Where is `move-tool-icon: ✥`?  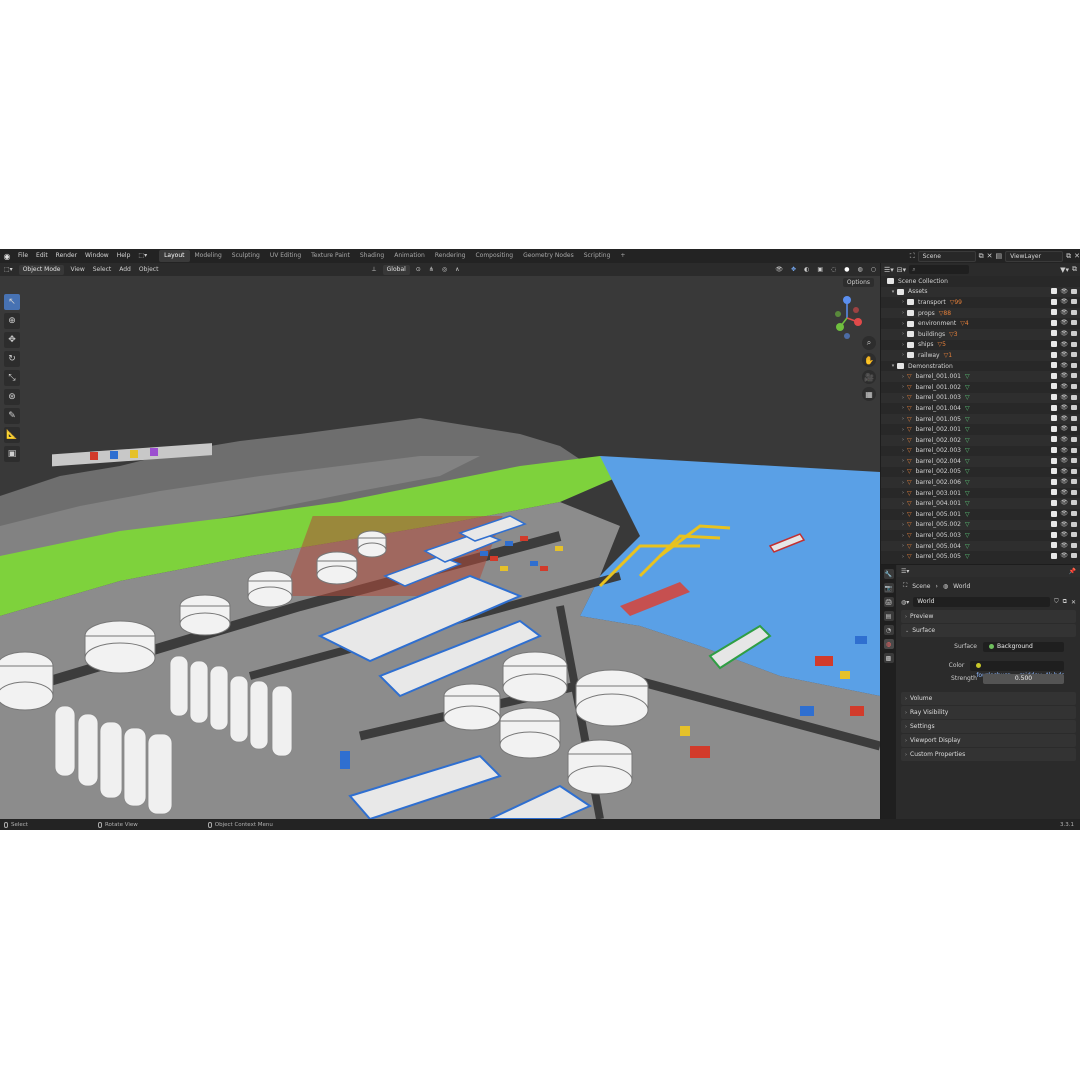
move-tool-icon: ✥ is located at coordinates (12, 340).